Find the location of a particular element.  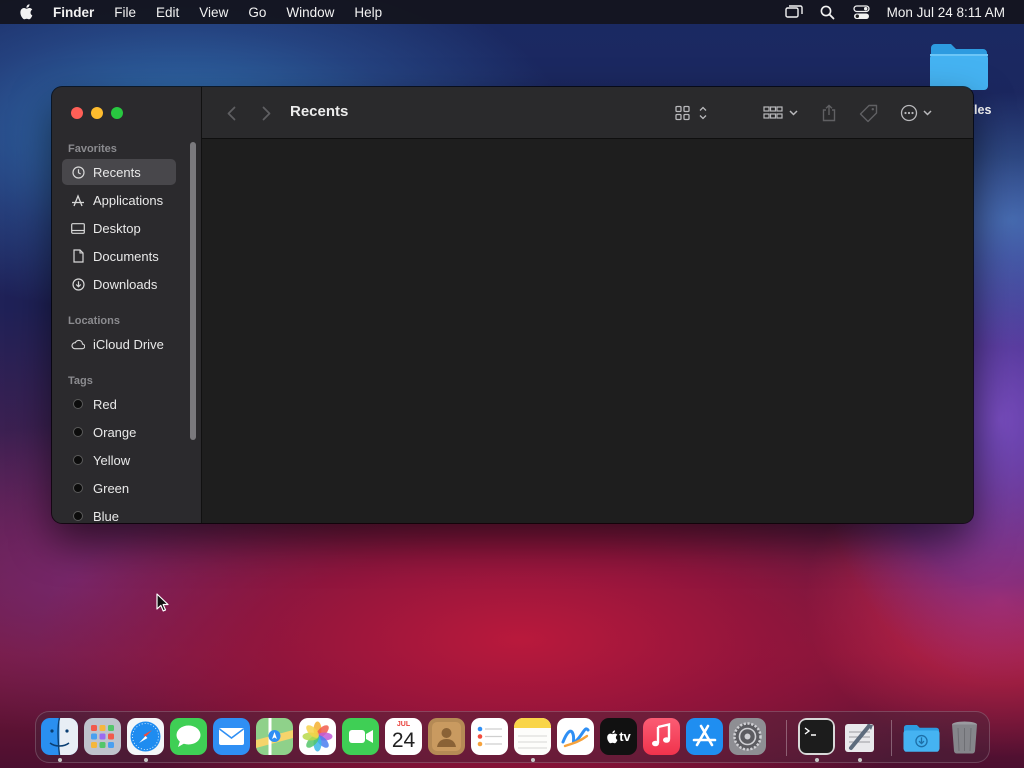

back-icon is located at coordinates (231, 113).